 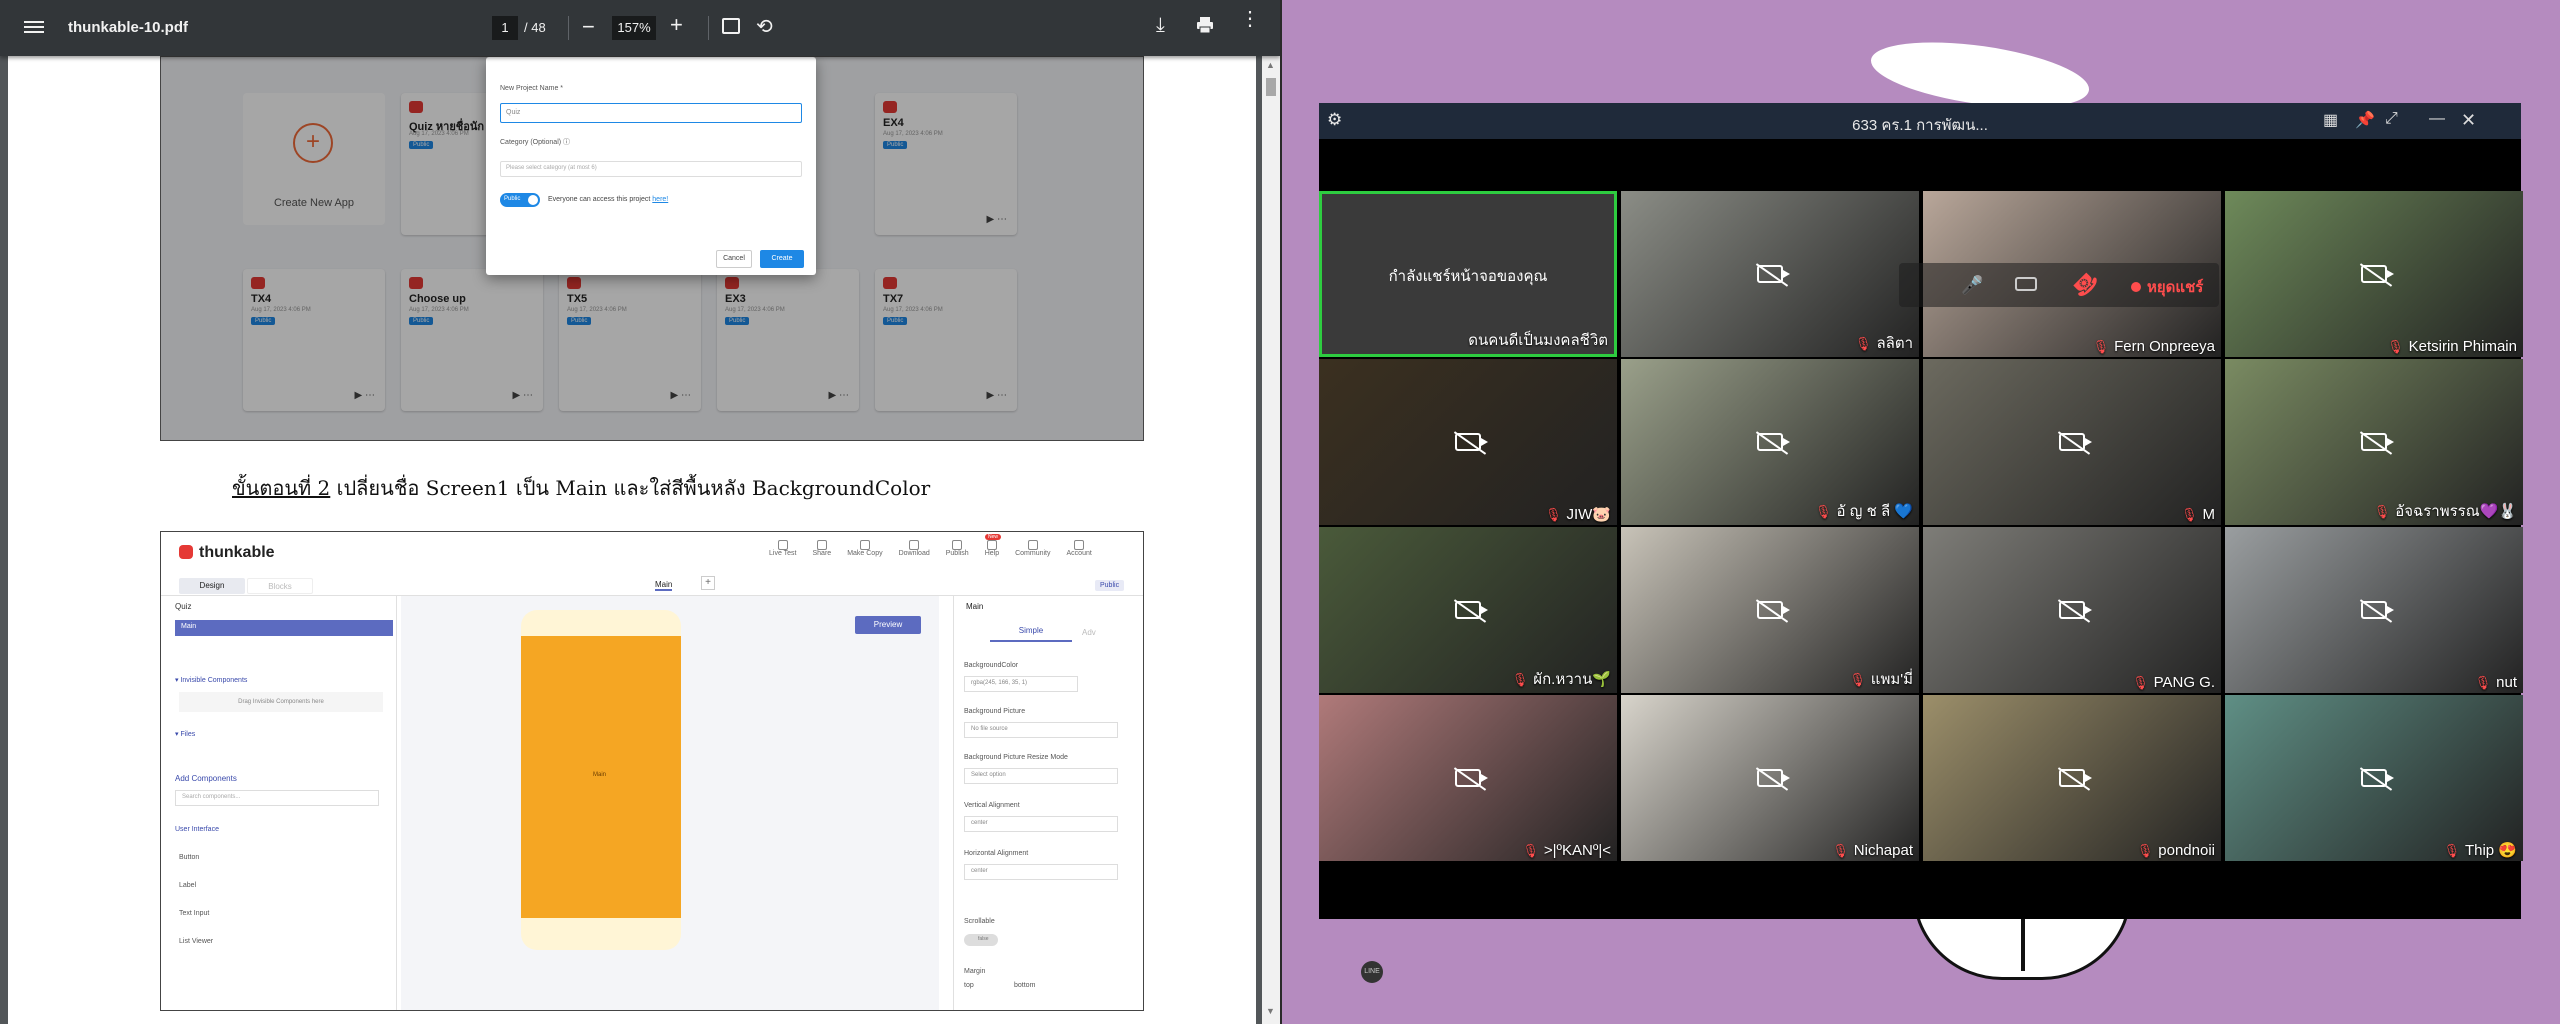 What do you see at coordinates (1372, 972) in the screenshot?
I see `line-logo: LINE` at bounding box center [1372, 972].